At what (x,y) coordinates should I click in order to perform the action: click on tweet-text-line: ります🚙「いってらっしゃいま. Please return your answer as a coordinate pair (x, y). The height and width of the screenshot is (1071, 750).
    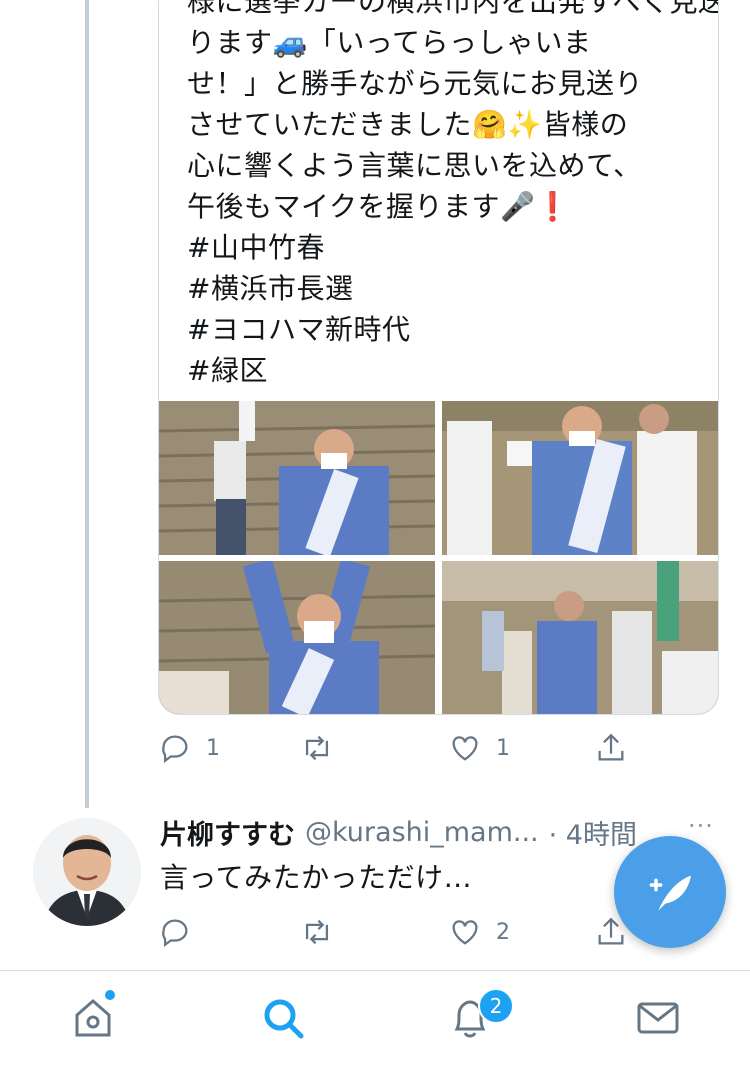
    Looking at the image, I should click on (389, 42).